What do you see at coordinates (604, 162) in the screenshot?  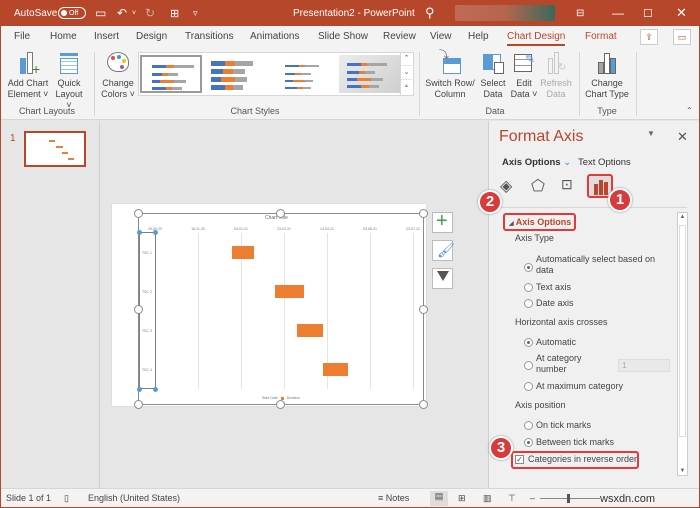 I see `tab-text-options: Text Options` at bounding box center [604, 162].